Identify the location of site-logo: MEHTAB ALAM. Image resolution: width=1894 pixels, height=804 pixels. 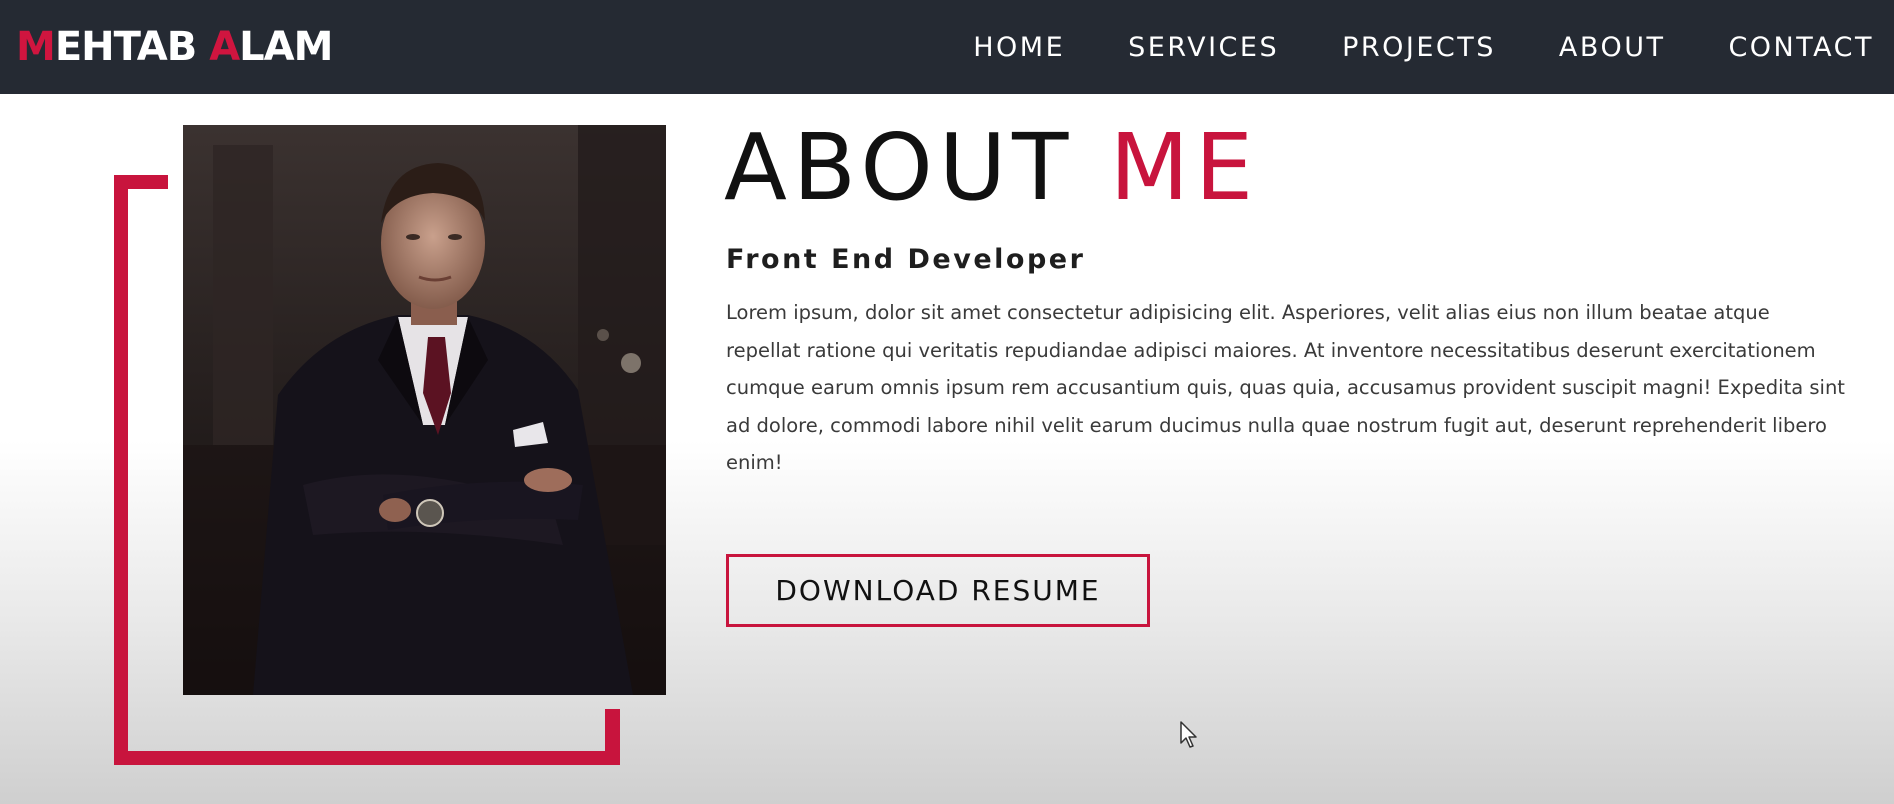
(174, 47).